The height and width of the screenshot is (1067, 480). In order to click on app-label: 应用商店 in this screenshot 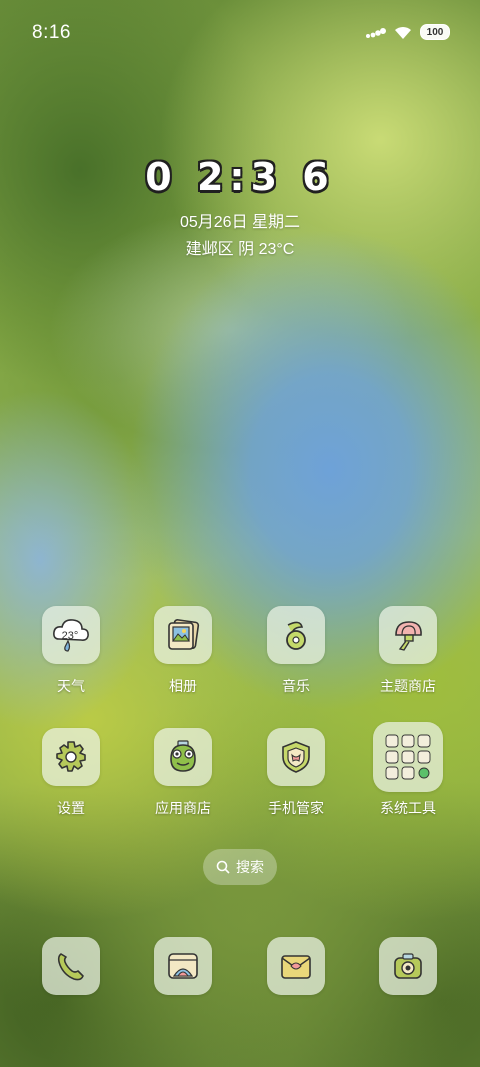, I will do `click(183, 808)`.